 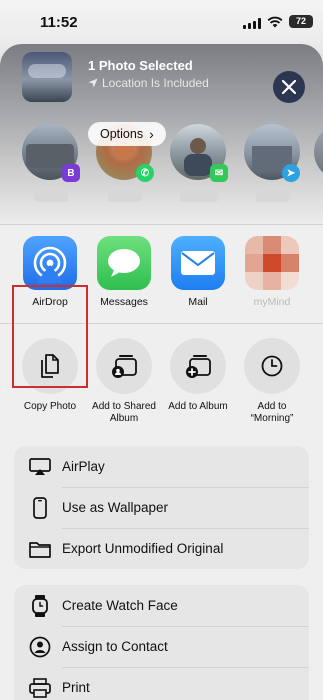 I want to click on app-mymind: myMind, so click(x=272, y=272).